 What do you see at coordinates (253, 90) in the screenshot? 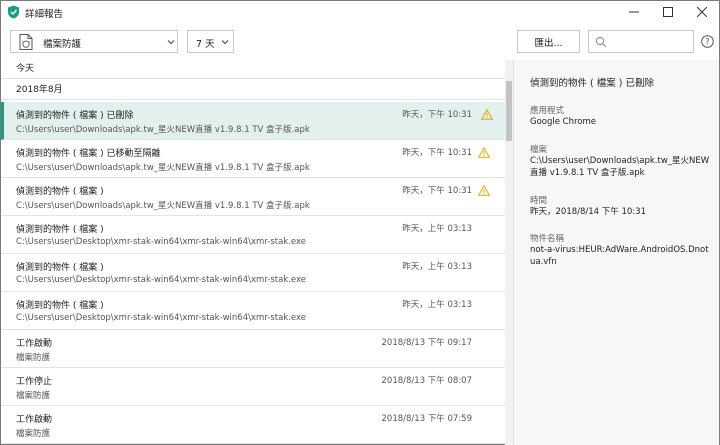
I see `group-header-month: 2018年8月` at bounding box center [253, 90].